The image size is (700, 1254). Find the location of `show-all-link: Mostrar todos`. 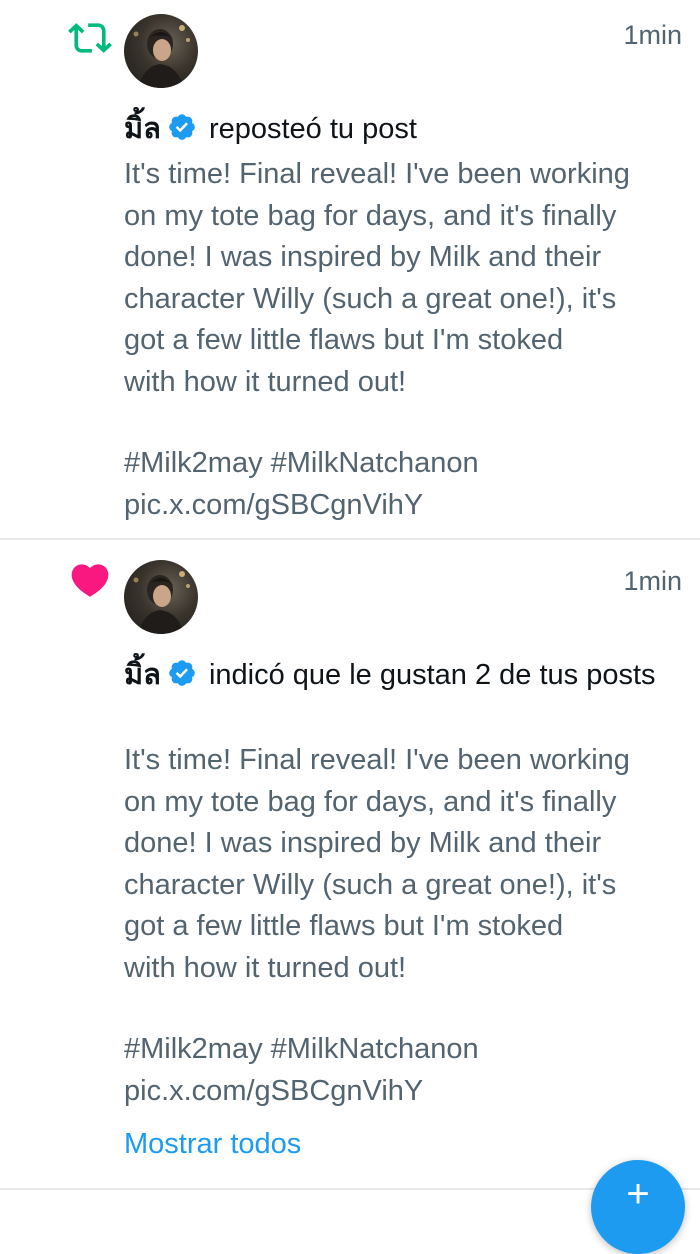

show-all-link: Mostrar todos is located at coordinates (212, 1144).